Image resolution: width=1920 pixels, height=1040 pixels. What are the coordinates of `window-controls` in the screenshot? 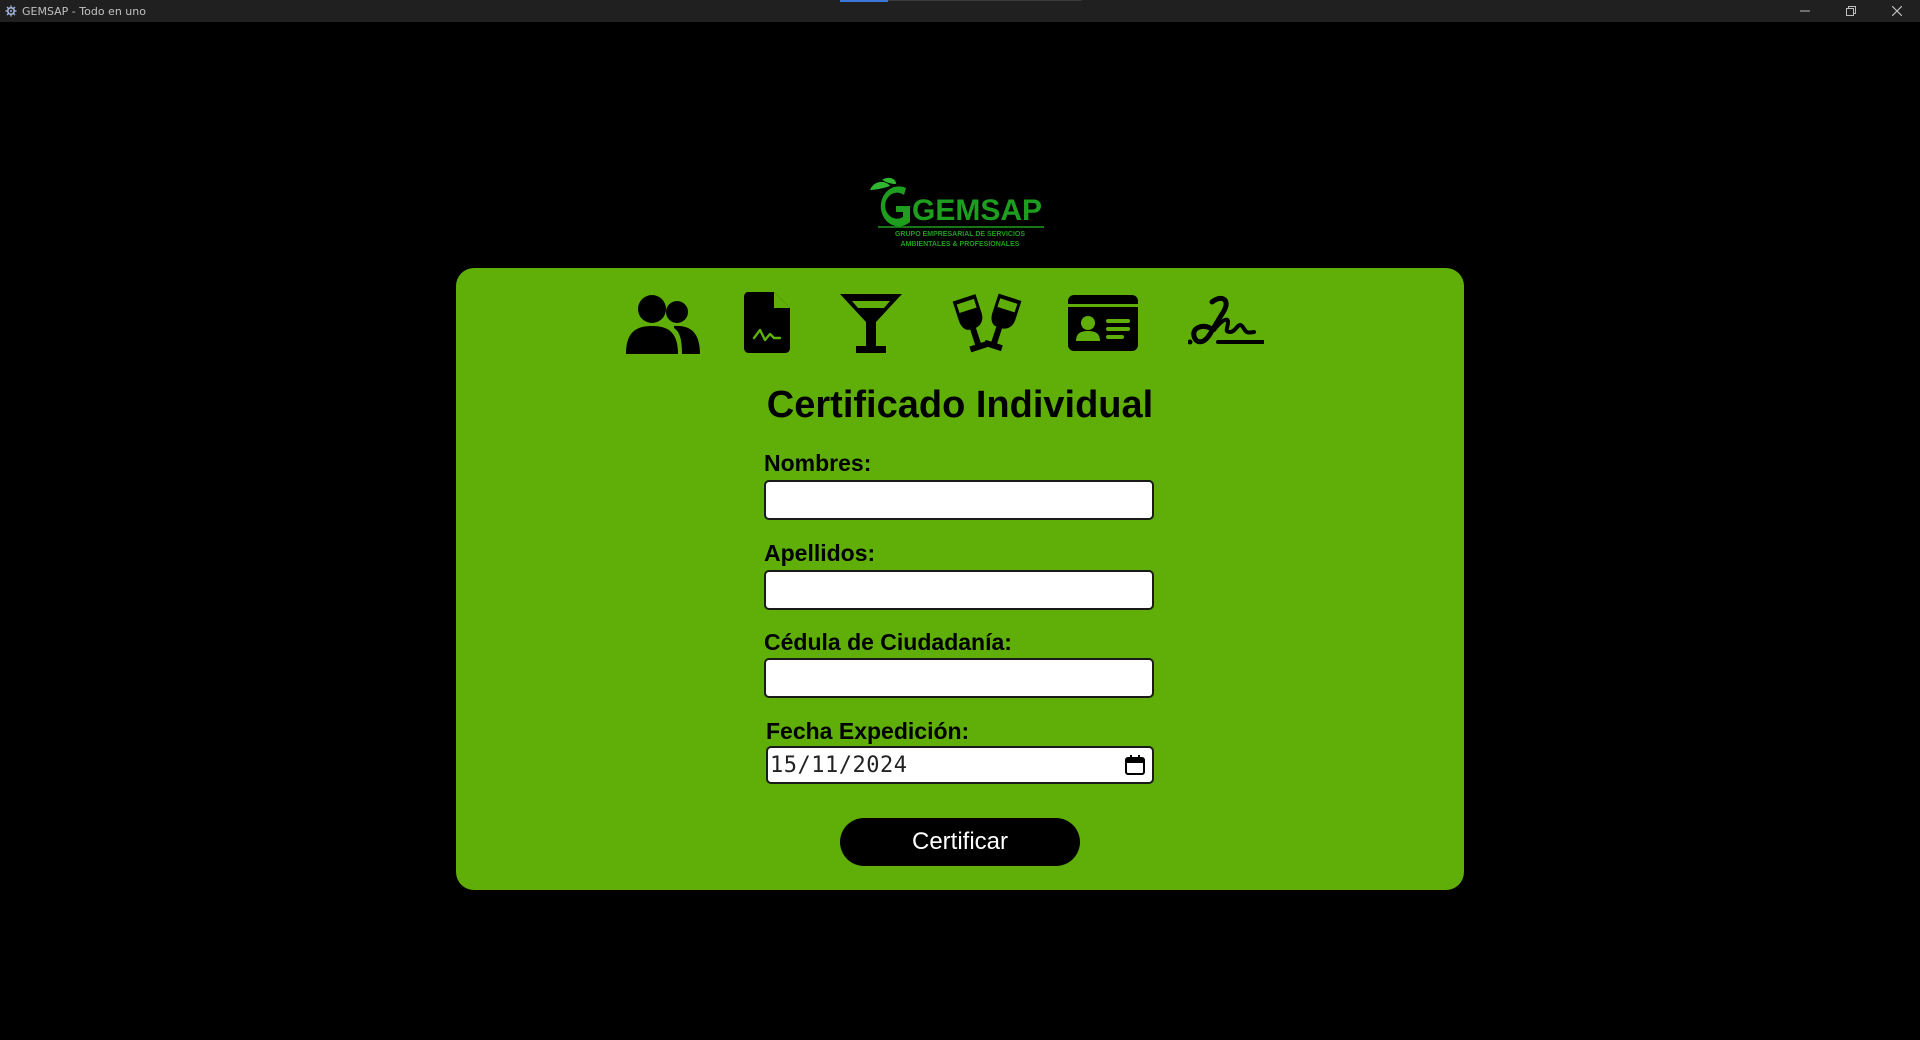 It's located at (1851, 11).